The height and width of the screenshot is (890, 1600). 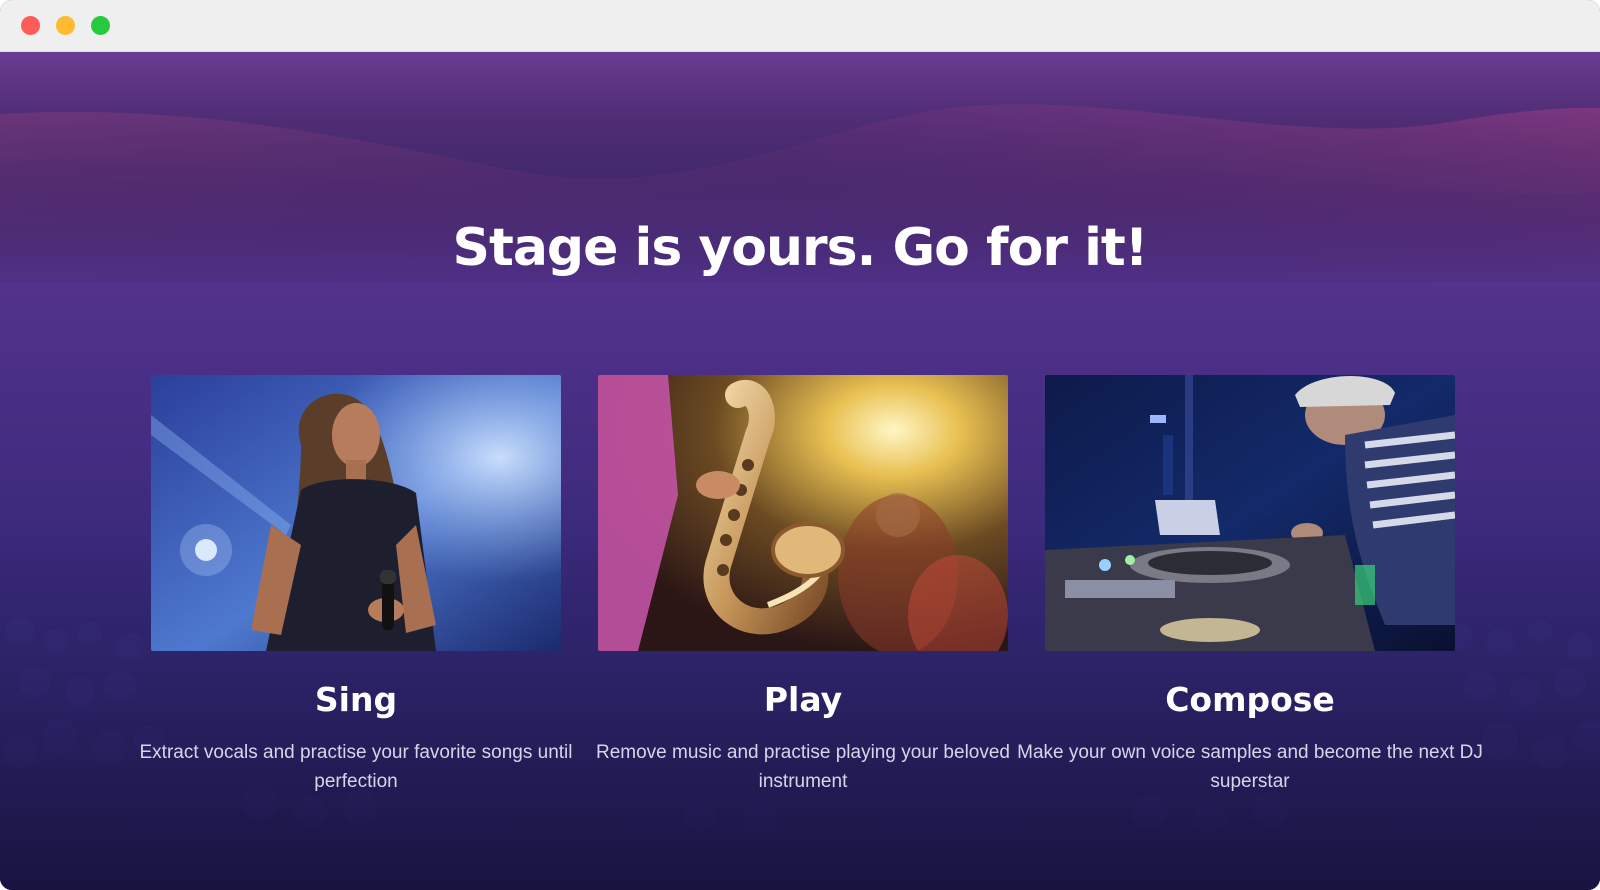 I want to click on feature-title: Play, so click(x=803, y=699).